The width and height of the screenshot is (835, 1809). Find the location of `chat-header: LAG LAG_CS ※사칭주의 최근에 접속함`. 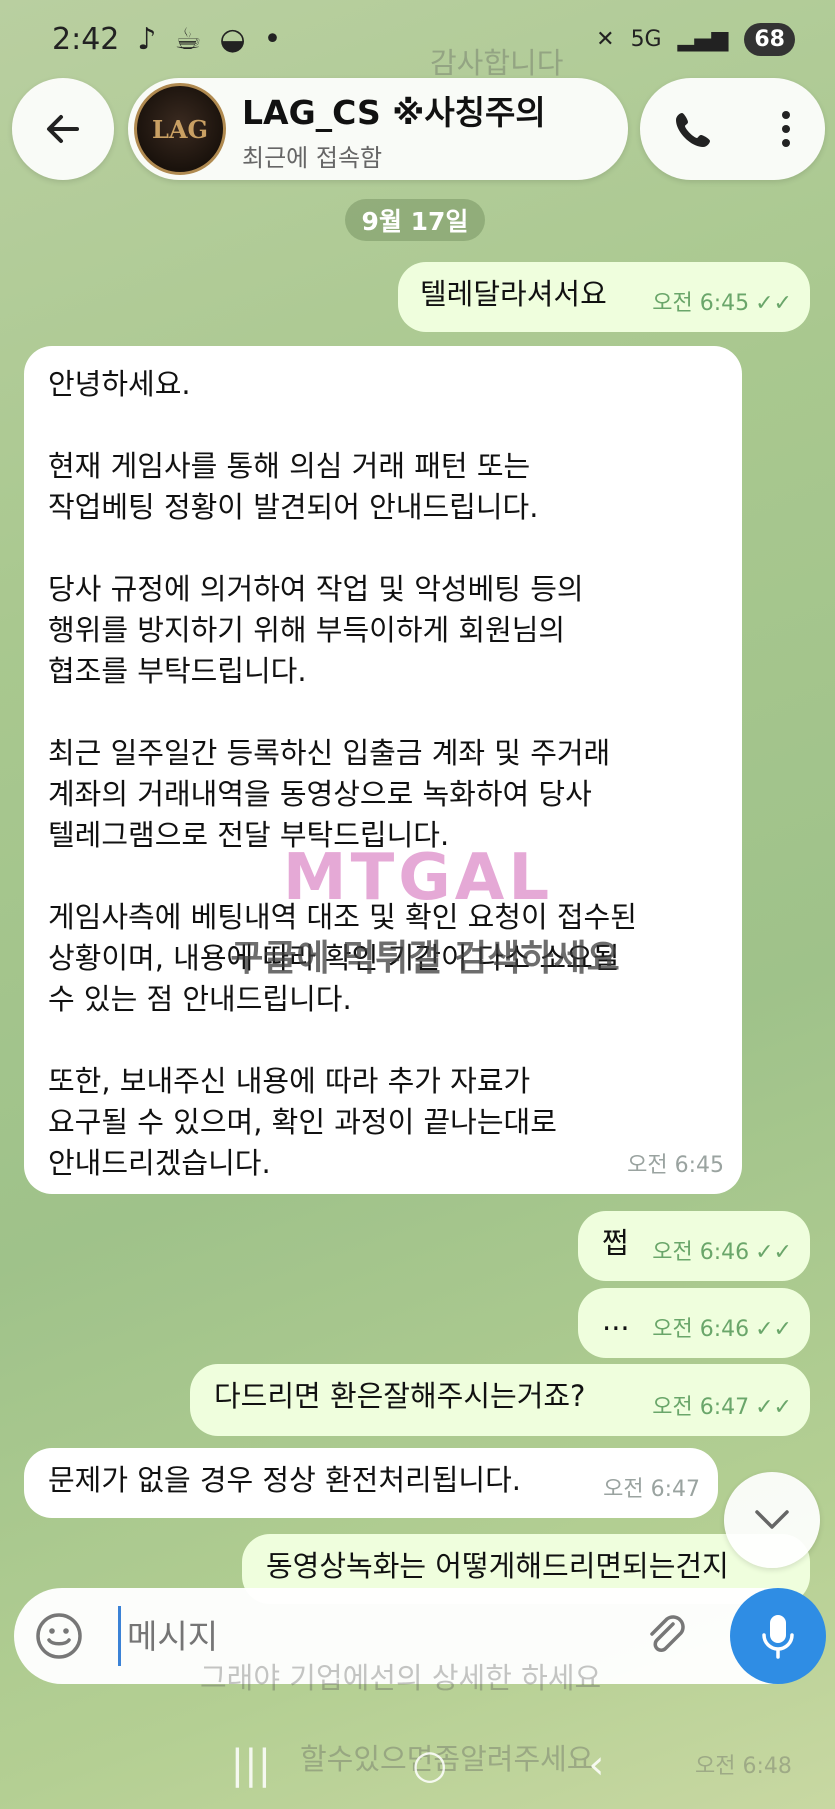

chat-header: LAG LAG_CS ※사칭주의 최근에 접속함 is located at coordinates (378, 129).